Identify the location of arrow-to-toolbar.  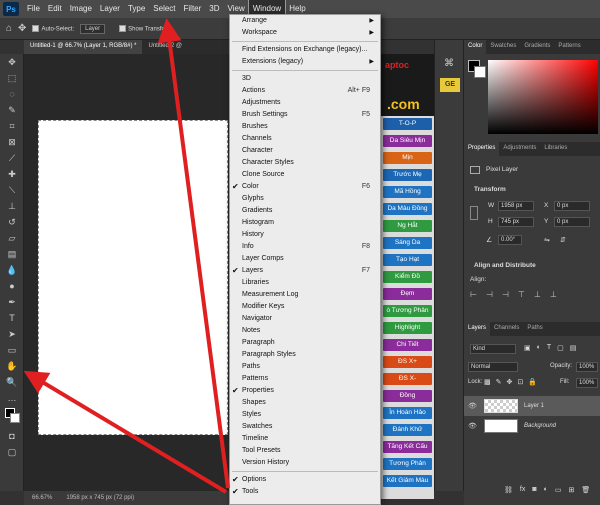
(125, 432).